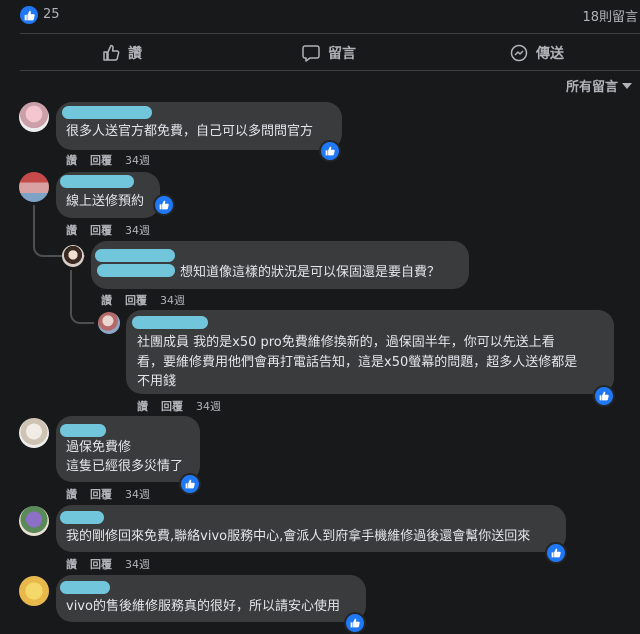 This screenshot has height=634, width=640. What do you see at coordinates (125, 466) in the screenshot?
I see `comment-text: 這隻已經很多災情了` at bounding box center [125, 466].